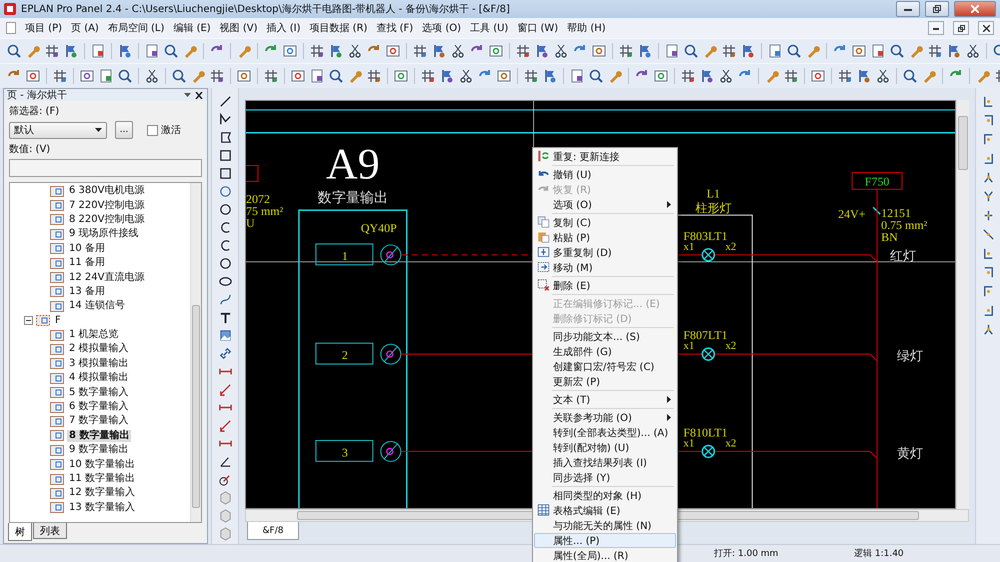 Image resolution: width=1000 pixels, height=562 pixels. What do you see at coordinates (353, 198) in the screenshot?
I see `page-subtitle: 数字量输出` at bounding box center [353, 198].